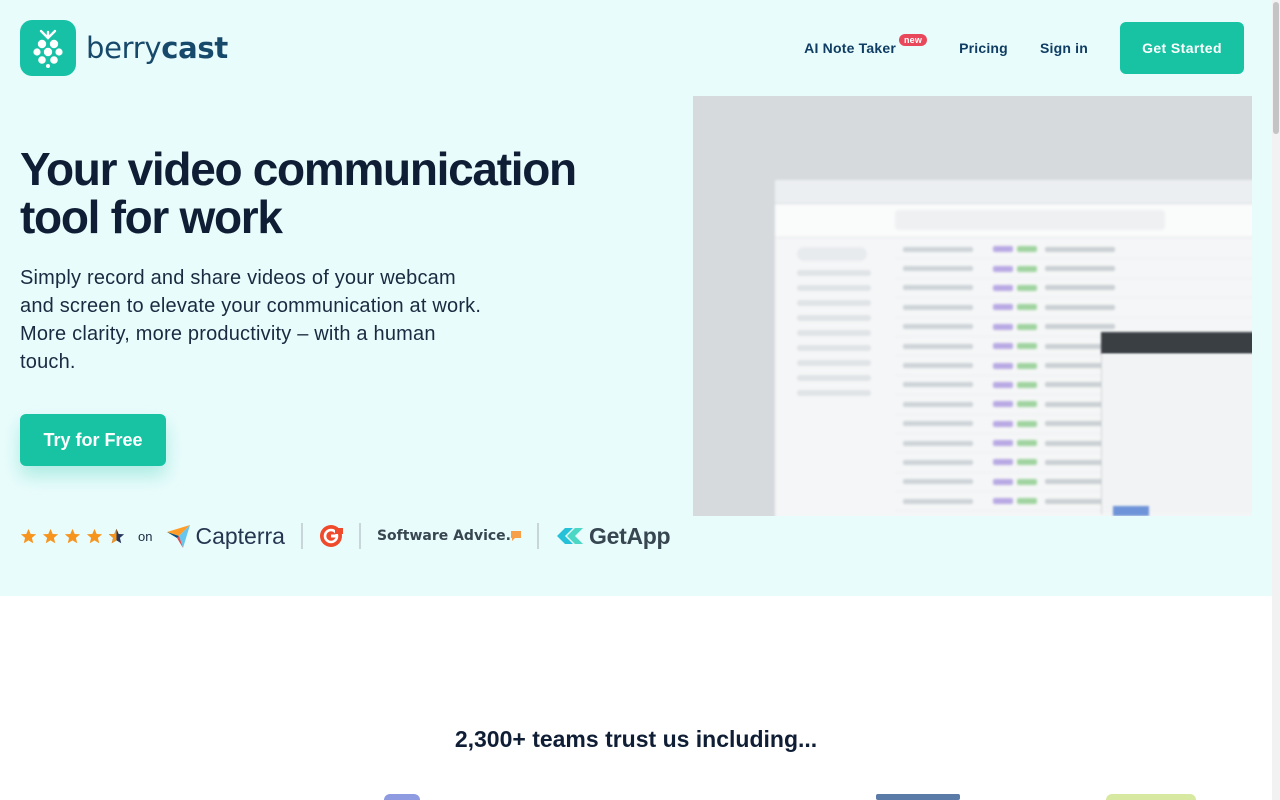 The height and width of the screenshot is (800, 1280). Describe the element at coordinates (157, 48) in the screenshot. I see `logo-wordmark: berrycast` at that location.